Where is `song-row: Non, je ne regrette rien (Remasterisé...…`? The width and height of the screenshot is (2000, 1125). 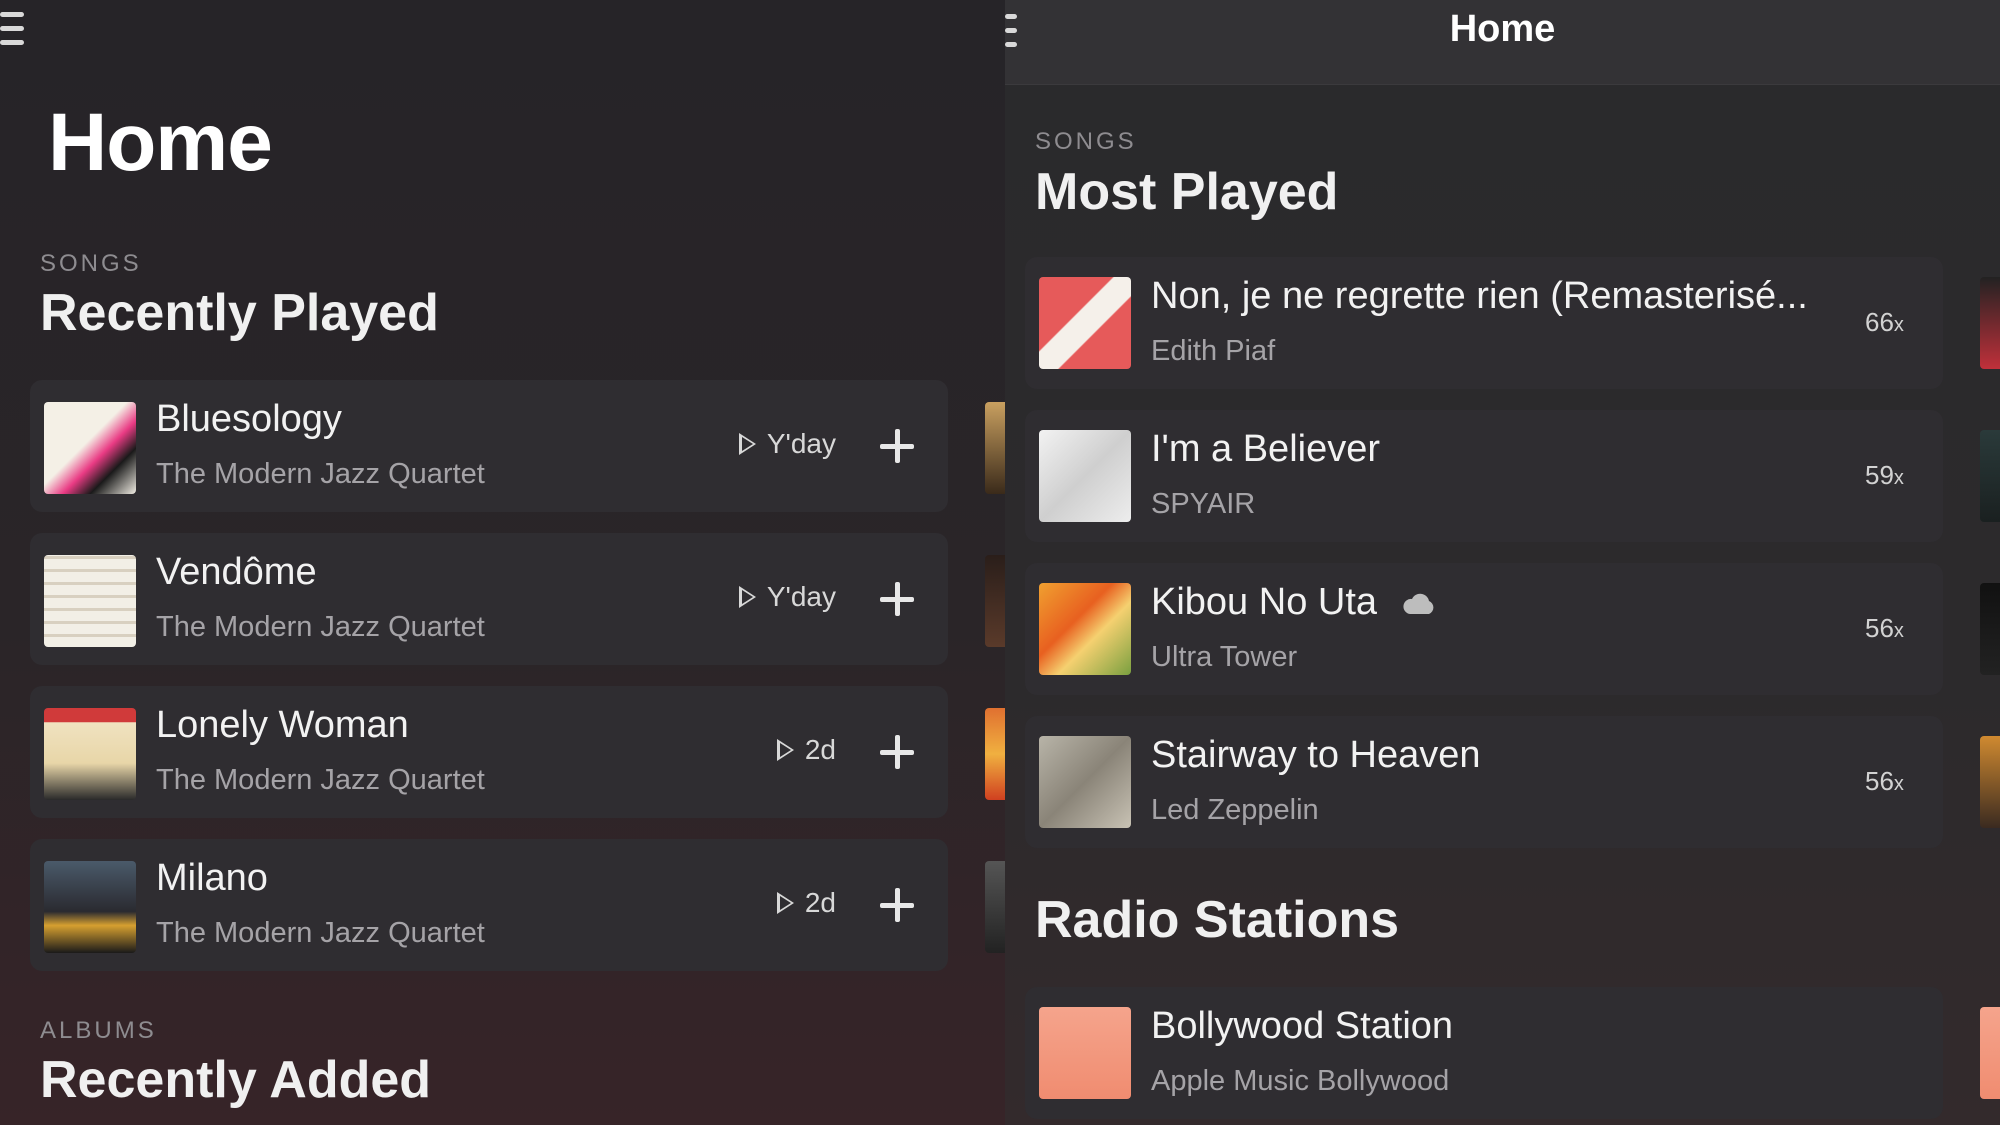 song-row: Non, je ne regrette rien (Remasterisé...… is located at coordinates (1484, 323).